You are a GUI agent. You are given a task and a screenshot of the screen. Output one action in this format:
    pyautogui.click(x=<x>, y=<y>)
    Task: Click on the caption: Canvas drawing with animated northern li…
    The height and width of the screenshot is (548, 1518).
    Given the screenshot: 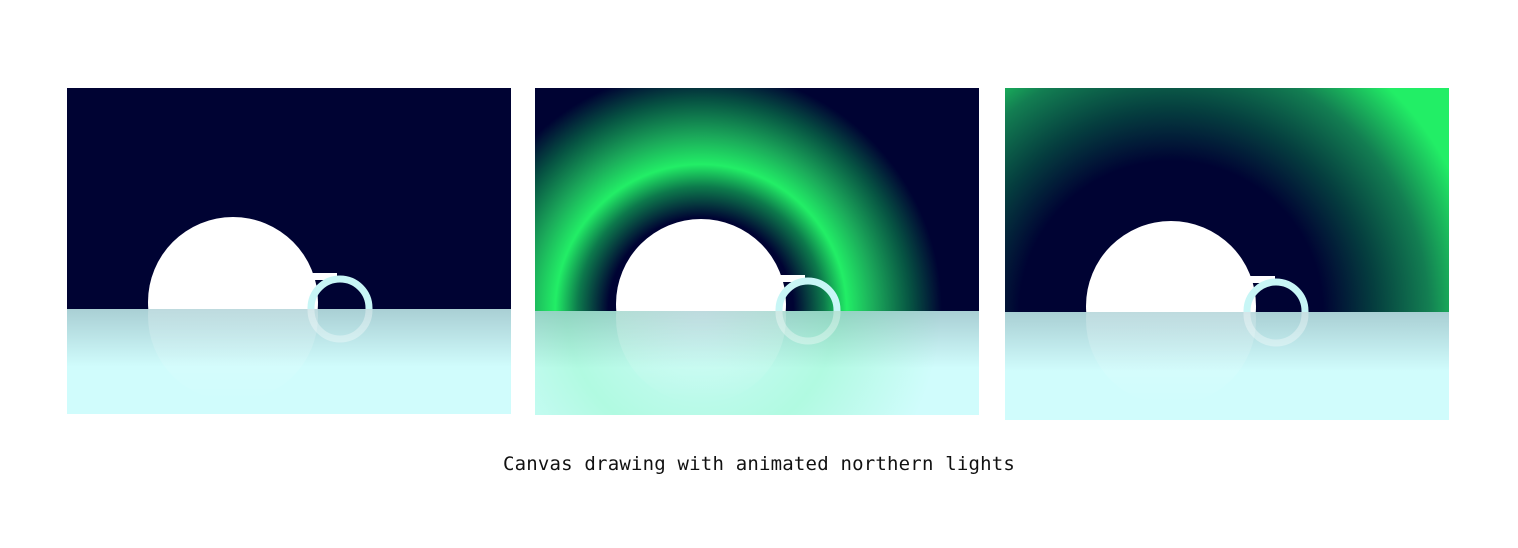 What is the action you would take?
    pyautogui.click(x=759, y=464)
    